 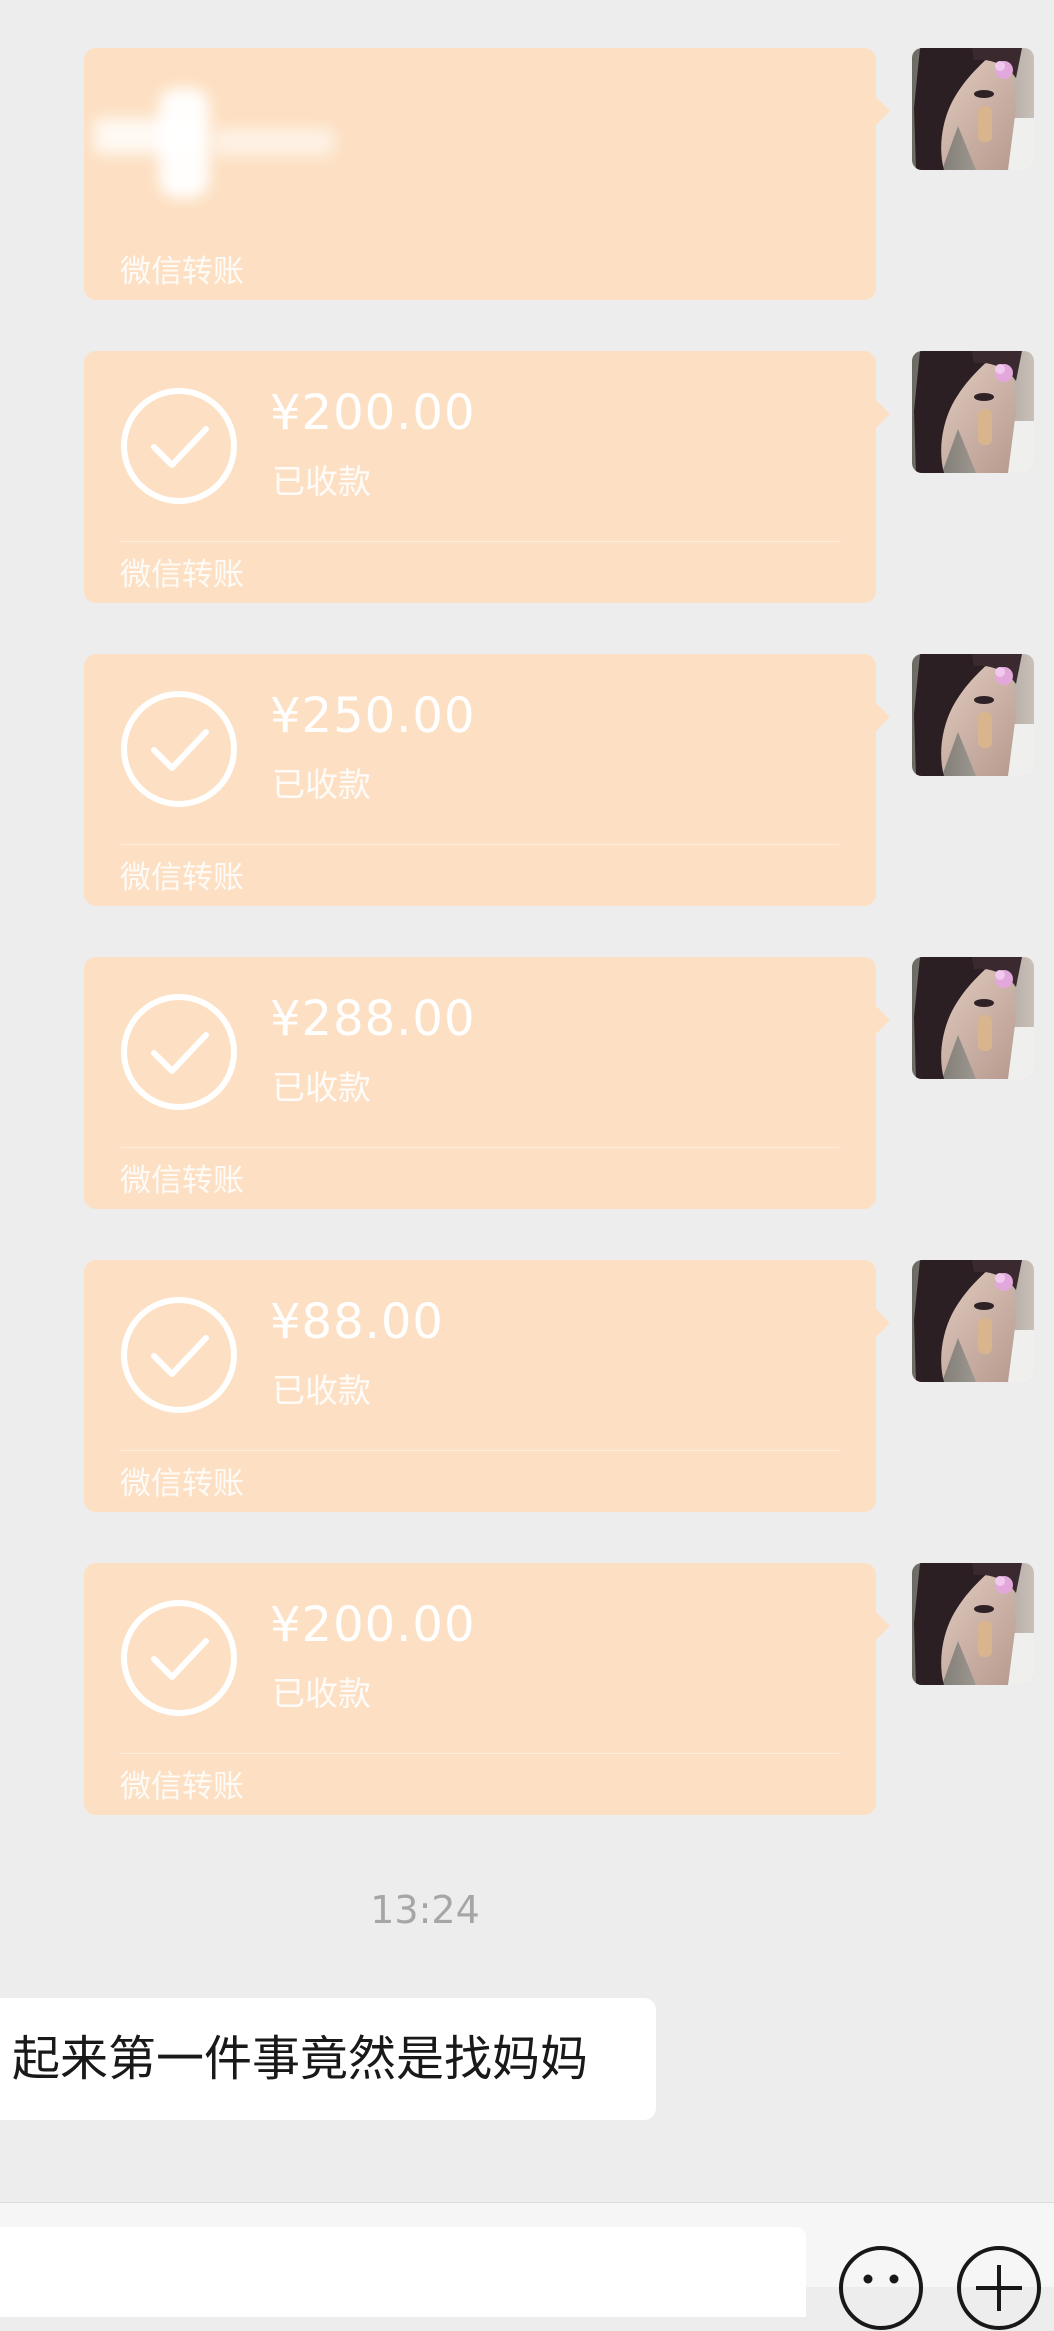 What do you see at coordinates (357, 1322) in the screenshot?
I see `transfer-amount: ¥88.00` at bounding box center [357, 1322].